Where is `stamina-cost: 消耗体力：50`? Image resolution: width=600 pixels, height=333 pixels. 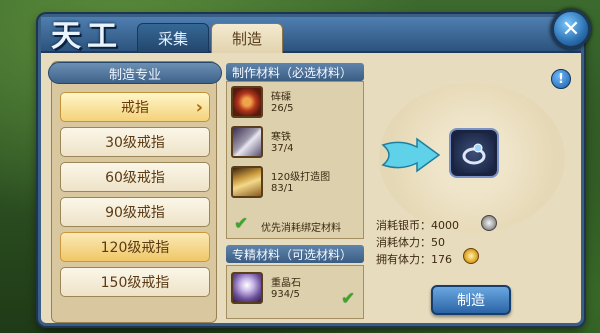 stamina-cost: 消耗体力：50 is located at coordinates (410, 242).